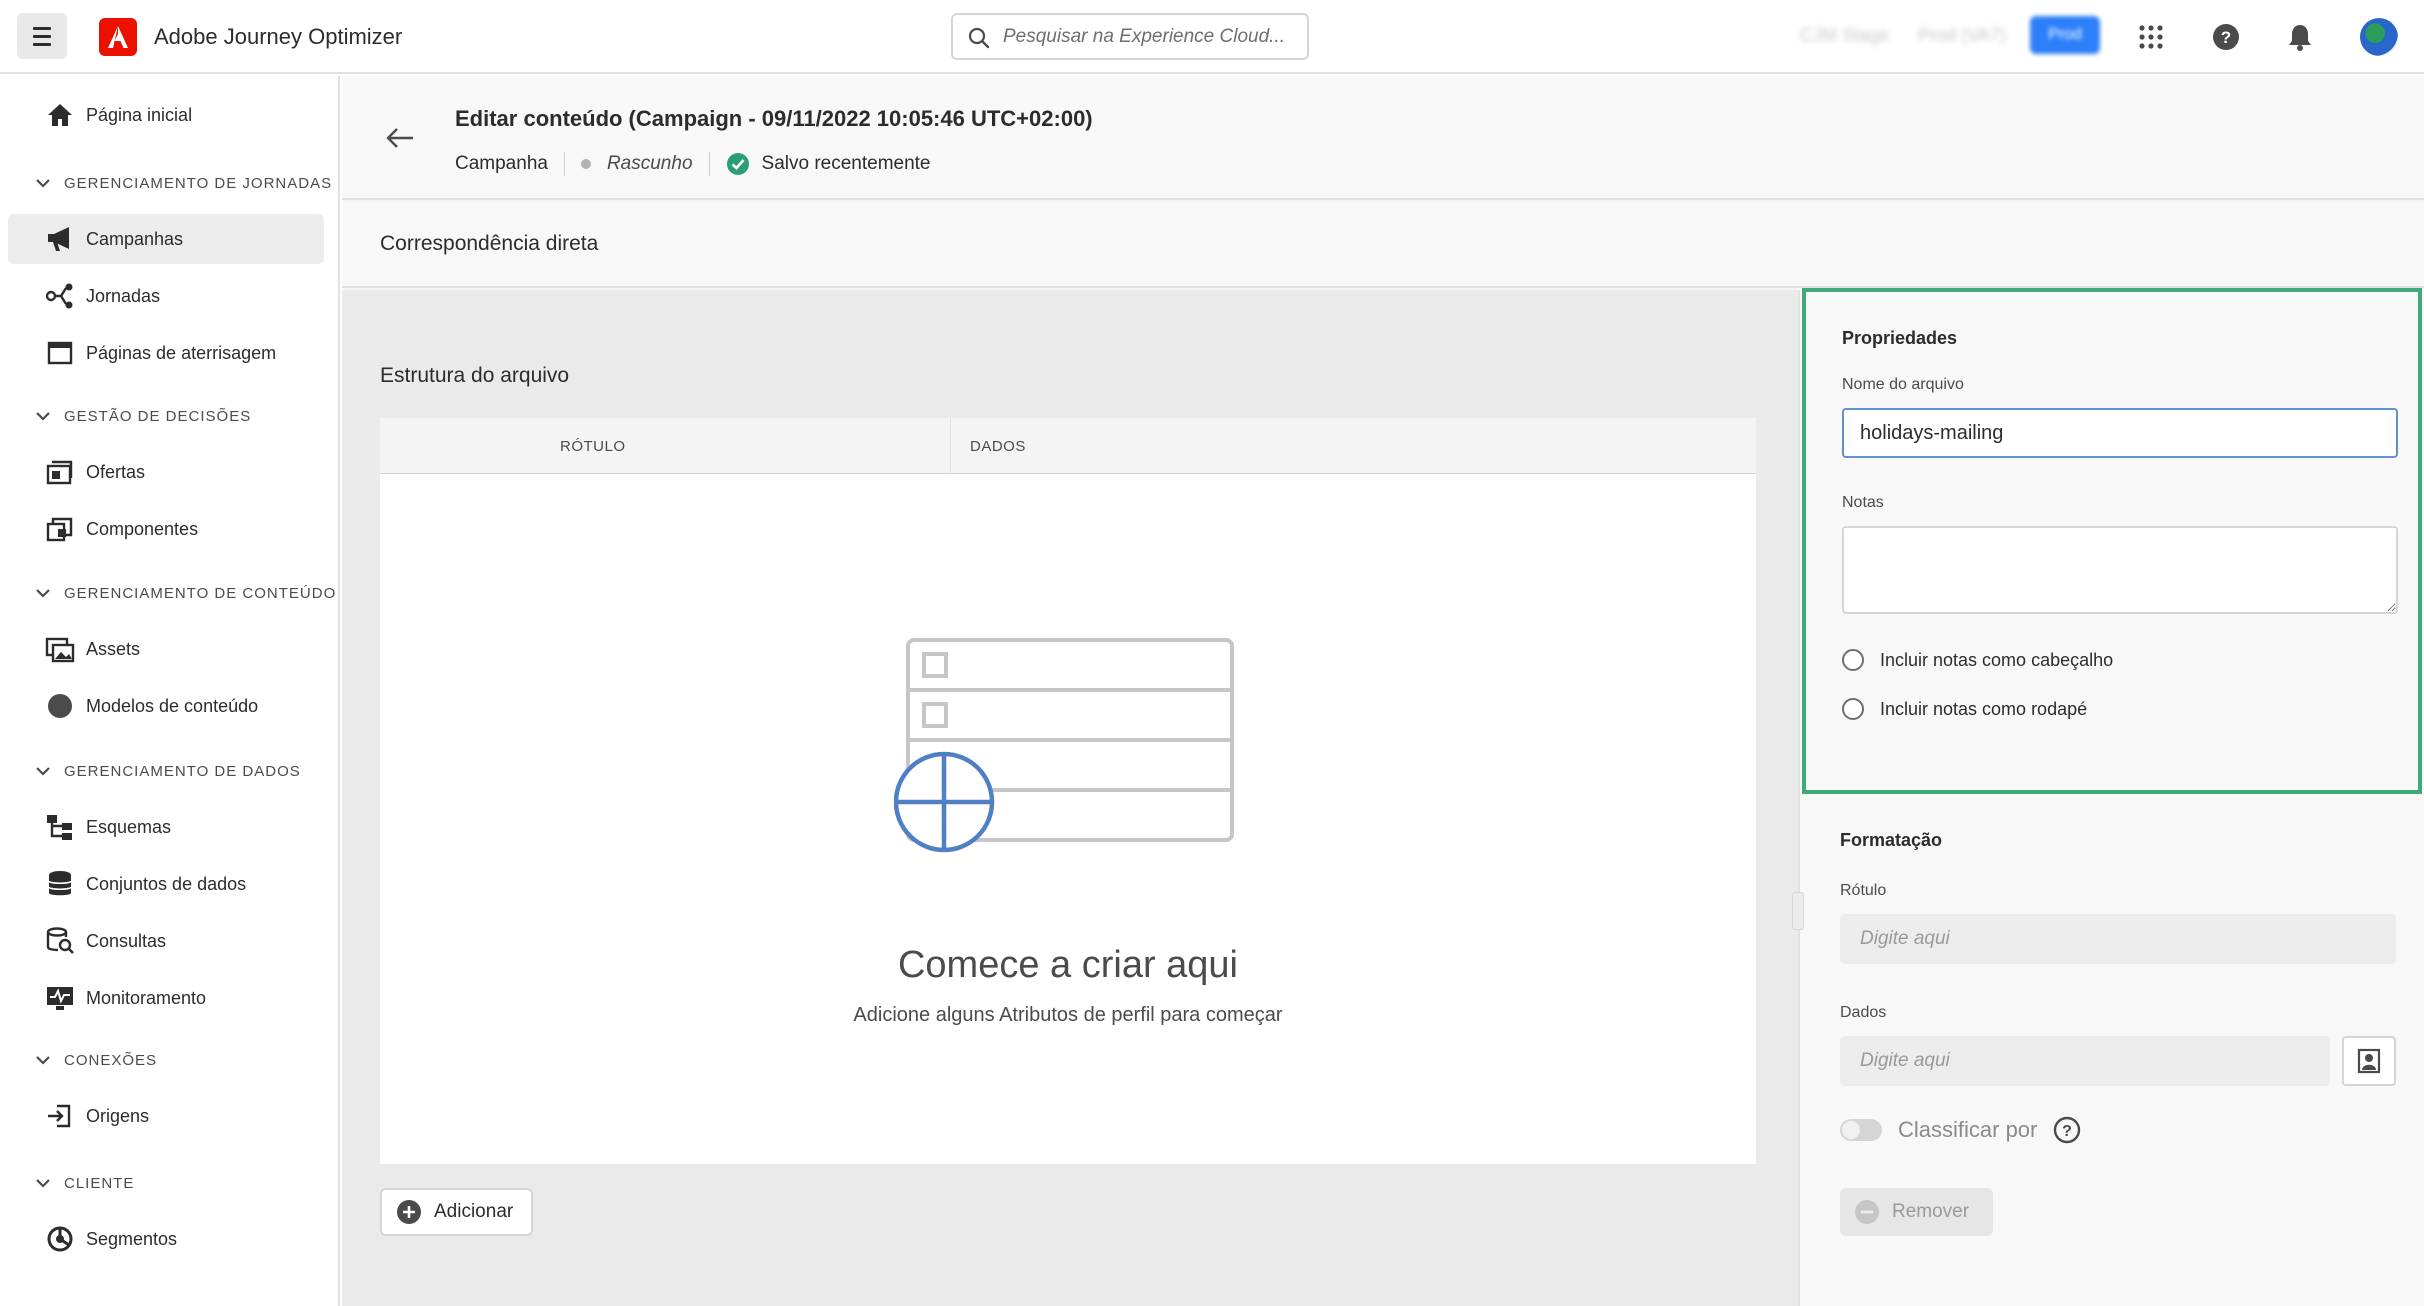 The width and height of the screenshot is (2424, 1306). What do you see at coordinates (166, 998) in the screenshot?
I see `nav-monitoring: Monitoramento` at bounding box center [166, 998].